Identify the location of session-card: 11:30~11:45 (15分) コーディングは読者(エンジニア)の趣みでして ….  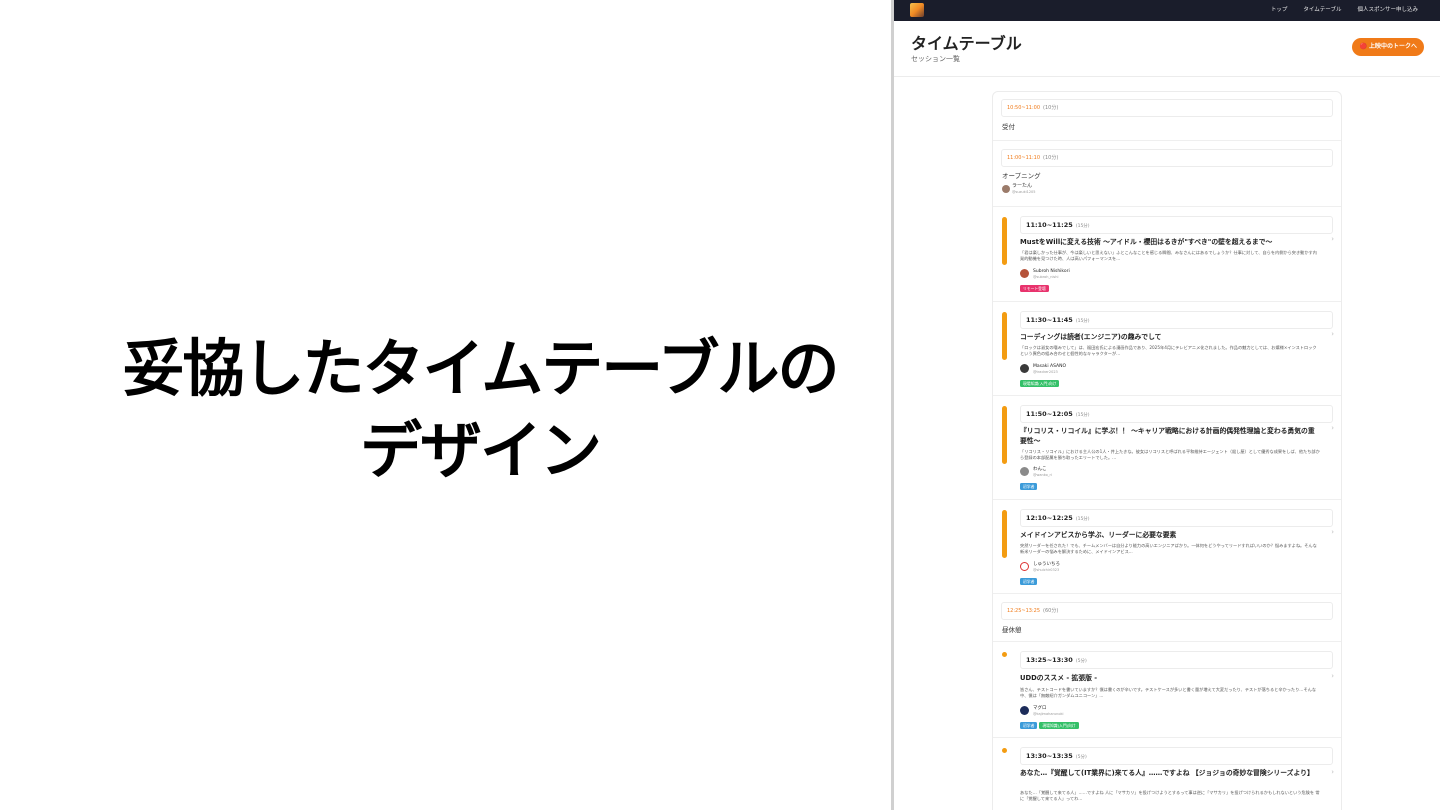
(1167, 349).